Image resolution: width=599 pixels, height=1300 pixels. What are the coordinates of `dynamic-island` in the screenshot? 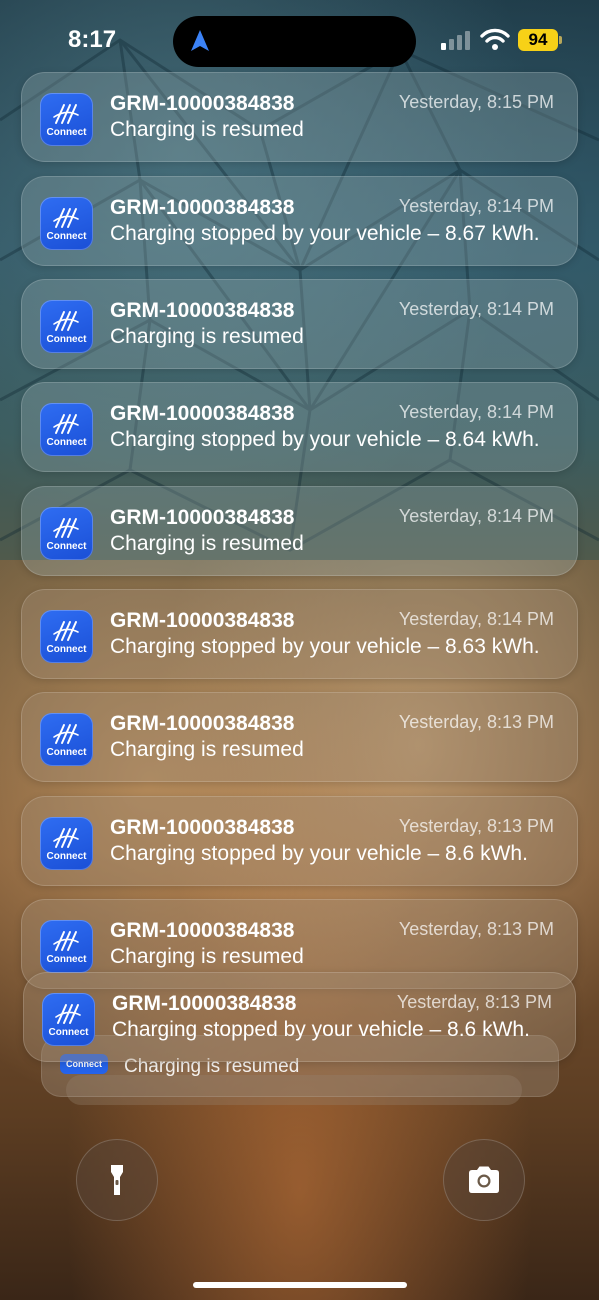 It's located at (294, 41).